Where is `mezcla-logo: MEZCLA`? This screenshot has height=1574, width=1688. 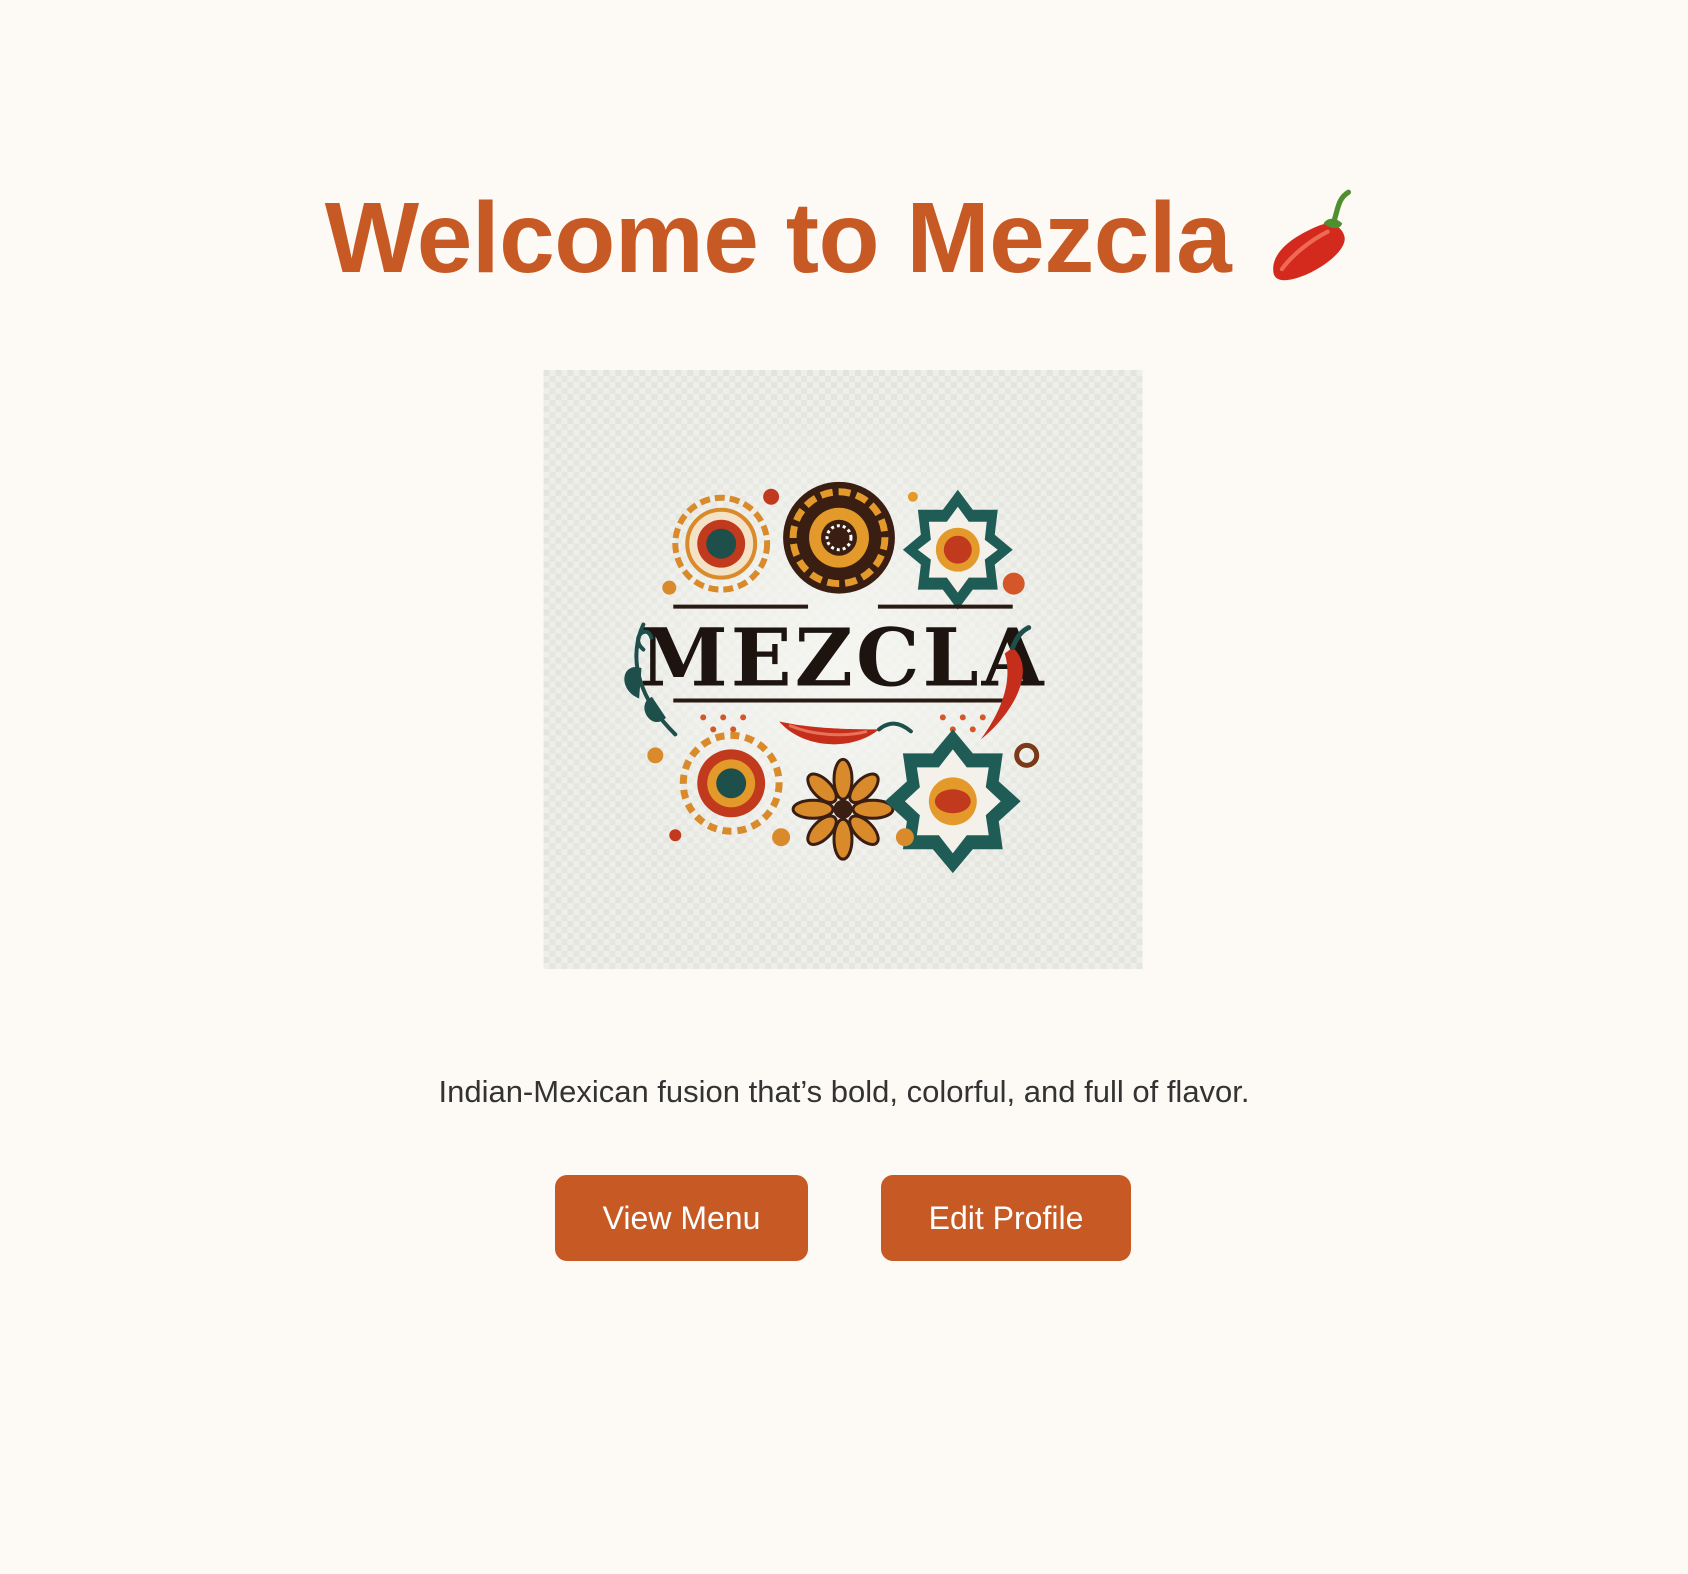 mezcla-logo: MEZCLA is located at coordinates (843, 669).